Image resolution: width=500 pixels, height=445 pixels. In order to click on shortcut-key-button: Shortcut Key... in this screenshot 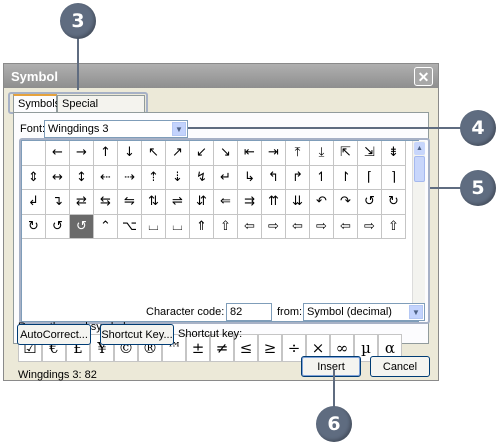, I will do `click(137, 334)`.